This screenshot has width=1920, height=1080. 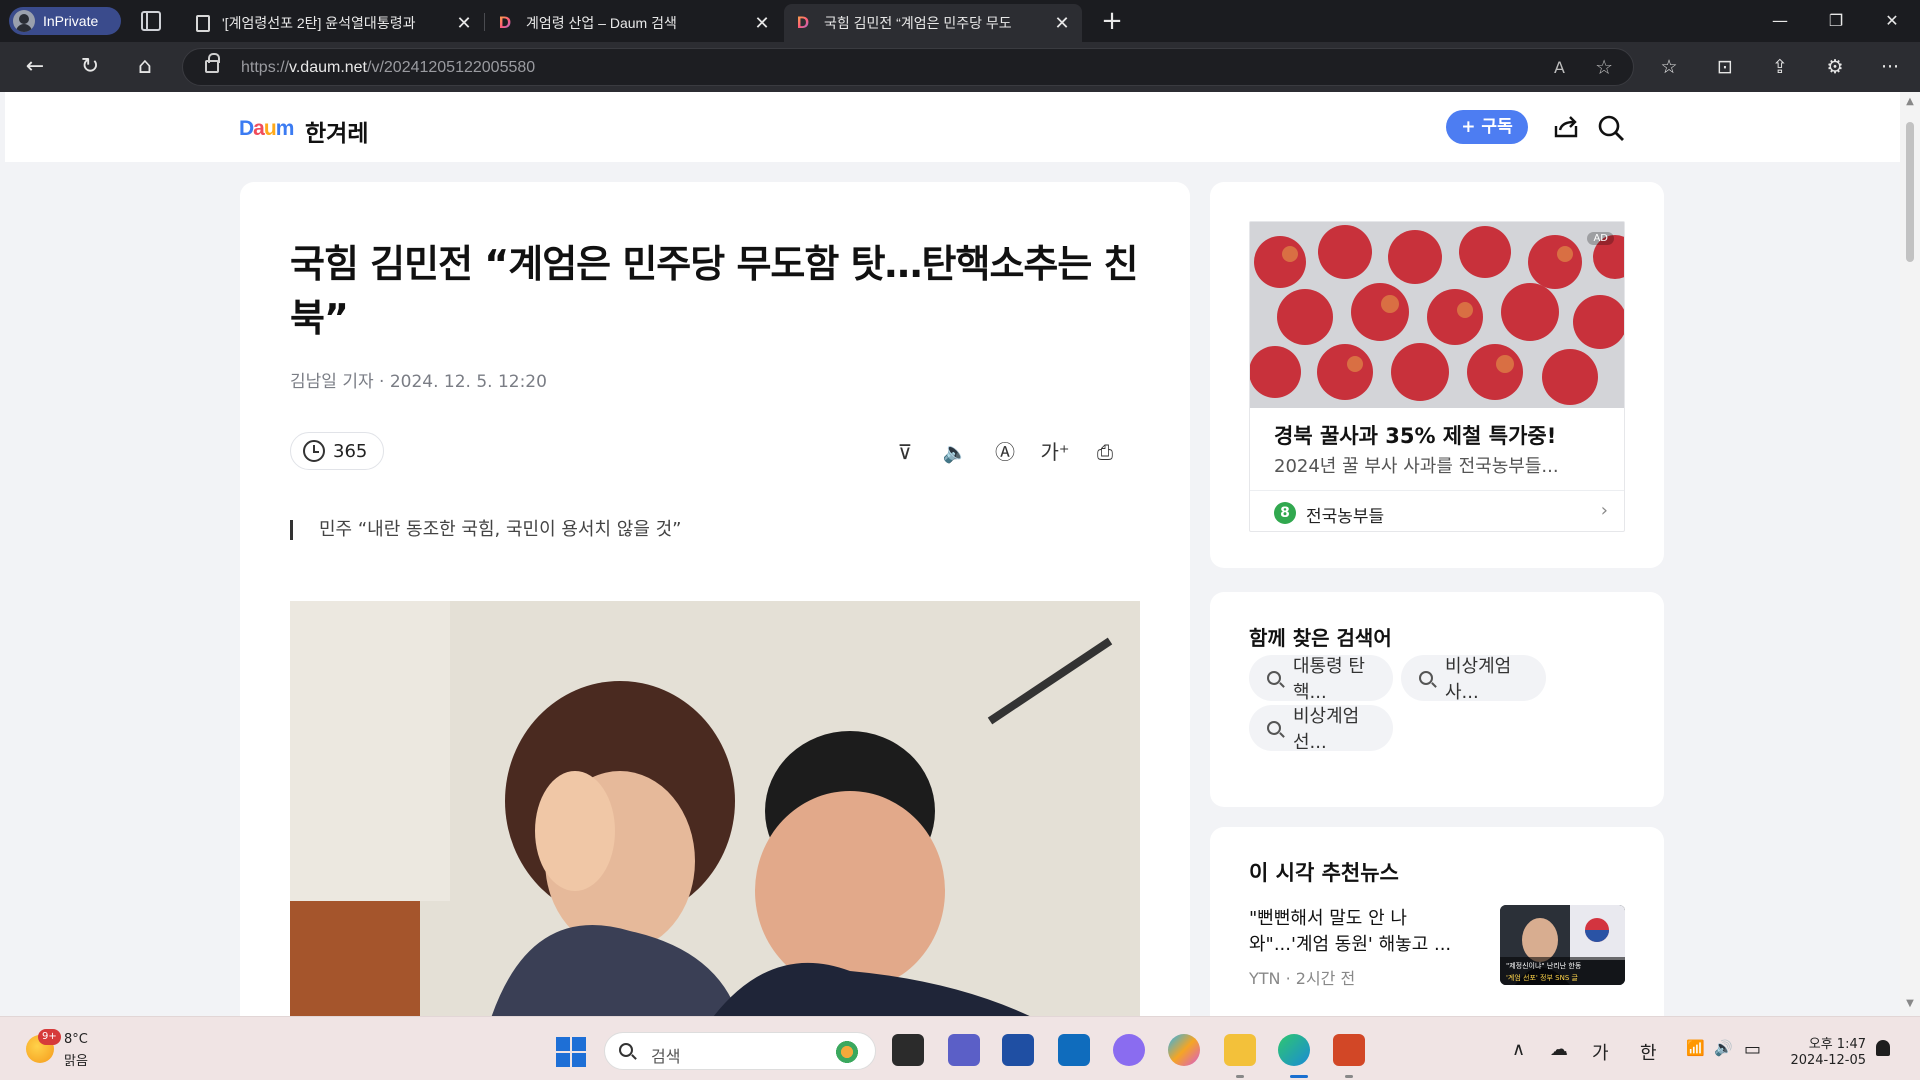 I want to click on start-button, so click(x=571, y=1052).